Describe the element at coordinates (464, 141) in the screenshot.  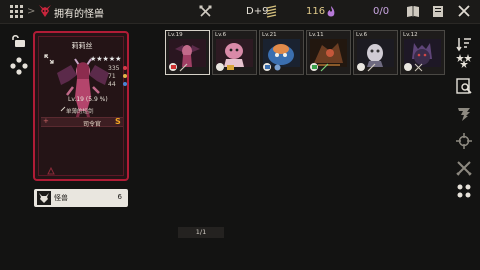
I see `target-icon` at that location.